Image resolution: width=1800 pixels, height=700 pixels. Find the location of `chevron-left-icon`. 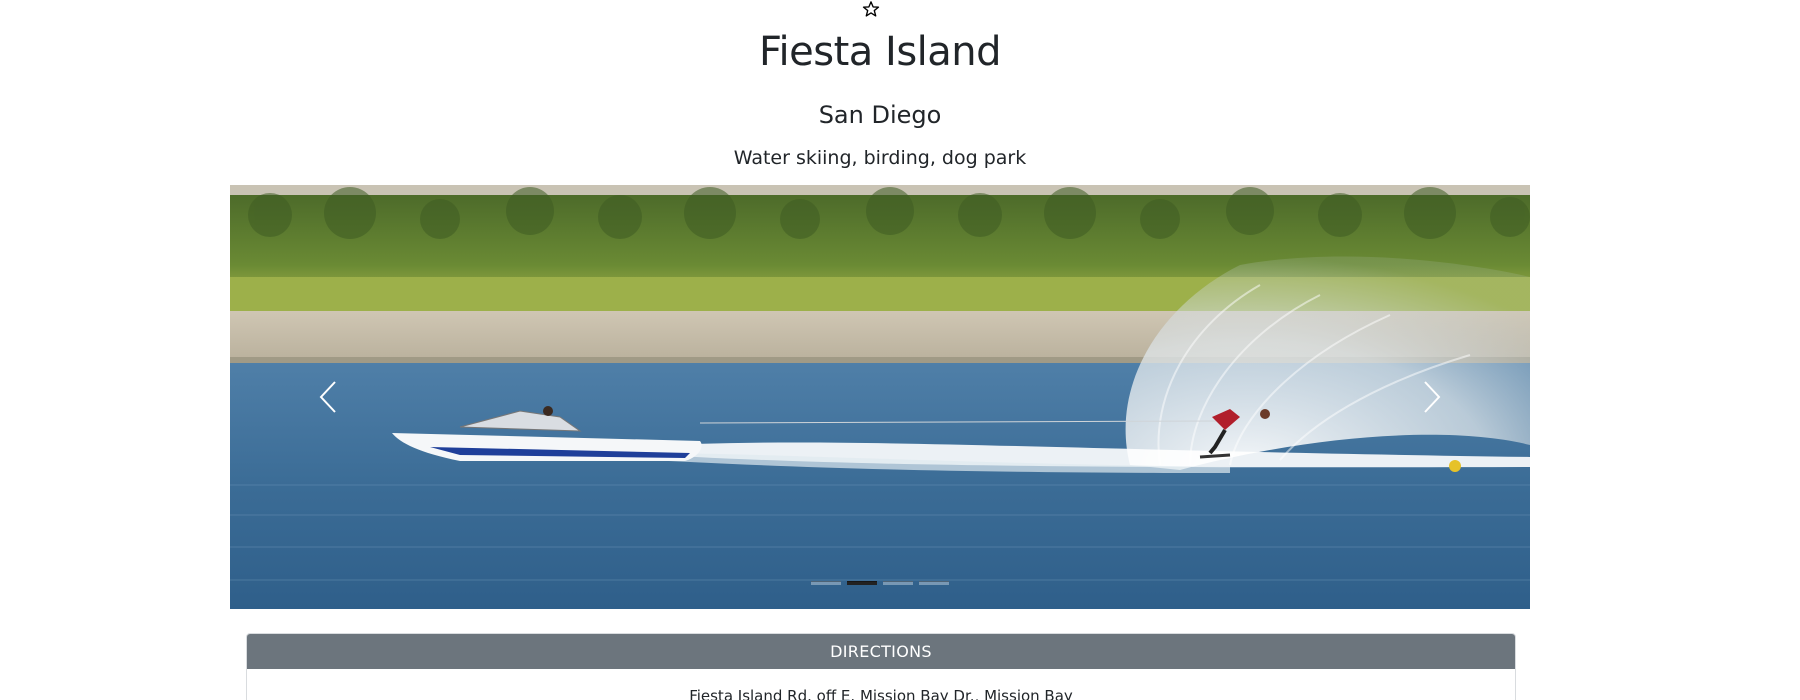

chevron-left-icon is located at coordinates (327, 397).